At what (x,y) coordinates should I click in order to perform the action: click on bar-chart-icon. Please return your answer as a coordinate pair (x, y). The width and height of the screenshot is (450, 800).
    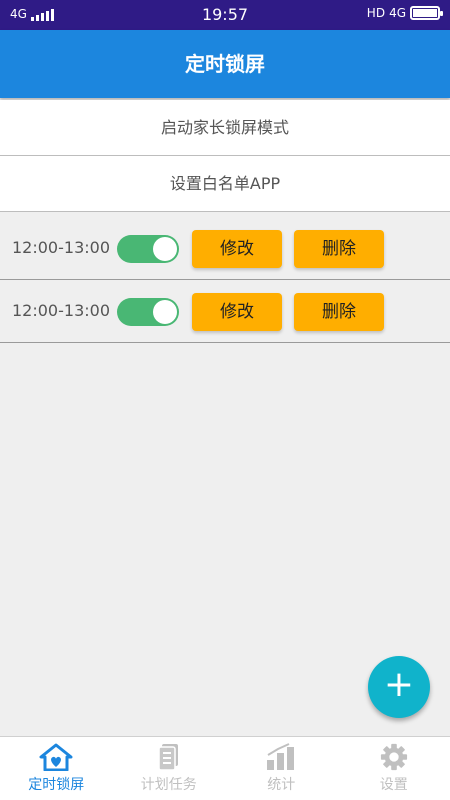
    Looking at the image, I should click on (281, 756).